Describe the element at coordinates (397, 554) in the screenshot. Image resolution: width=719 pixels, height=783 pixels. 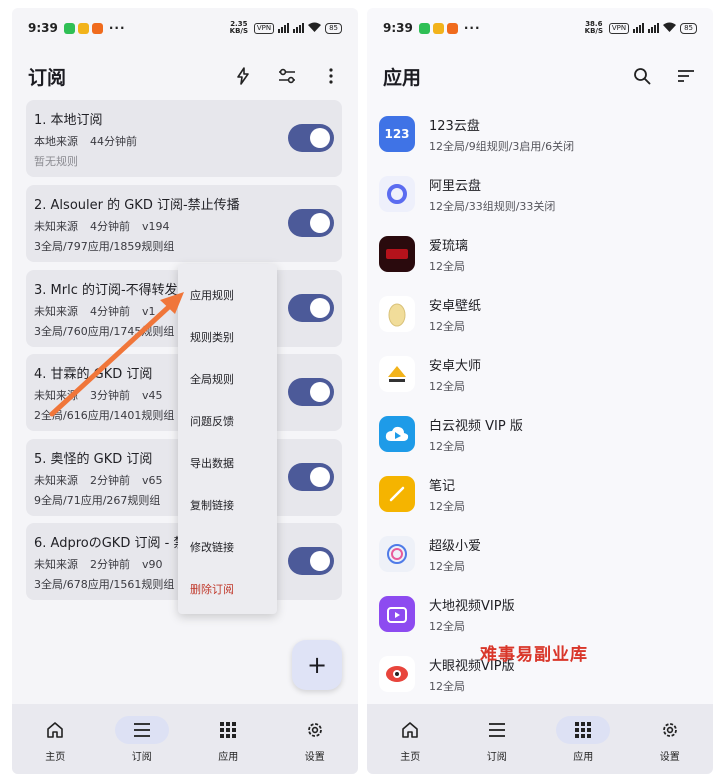
I see `xiaoai-icon` at that location.